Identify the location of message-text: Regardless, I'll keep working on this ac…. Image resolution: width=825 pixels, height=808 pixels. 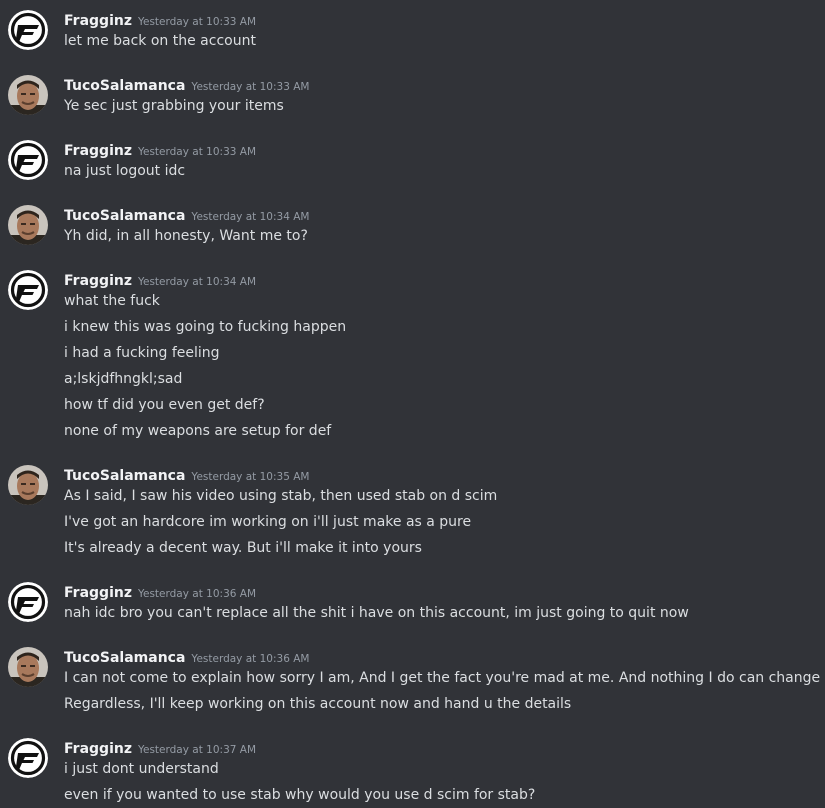
(318, 704).